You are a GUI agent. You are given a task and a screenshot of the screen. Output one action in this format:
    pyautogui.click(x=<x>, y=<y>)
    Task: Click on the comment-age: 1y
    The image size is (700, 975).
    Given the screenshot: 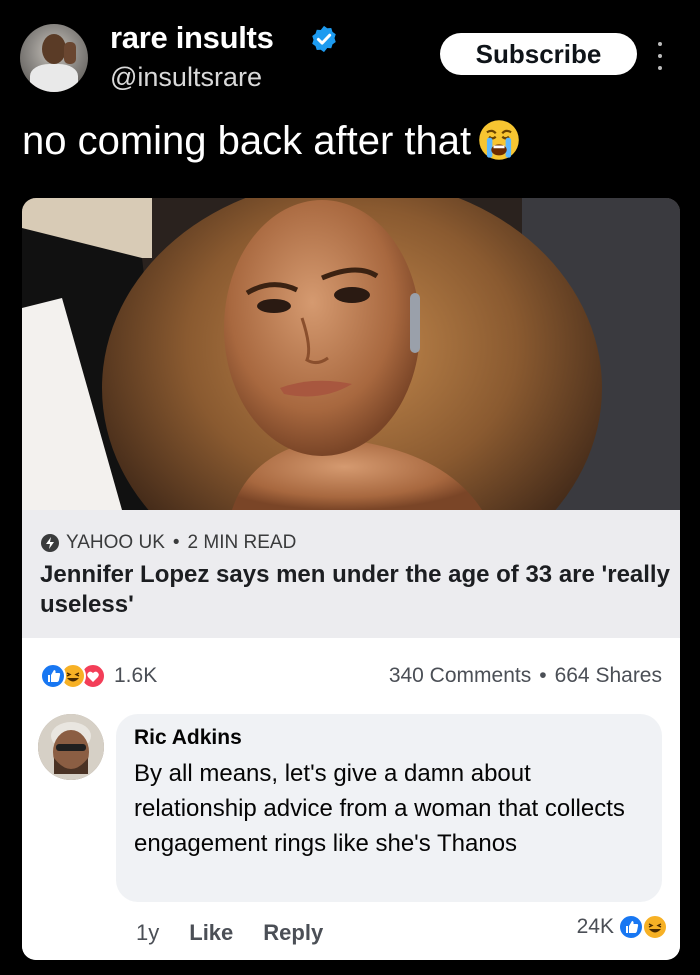 What is the action you would take?
    pyautogui.click(x=148, y=932)
    